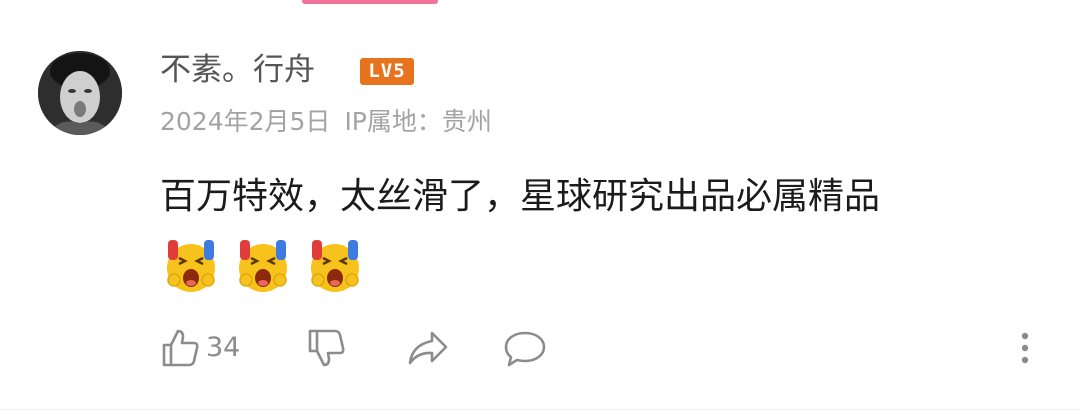  I want to click on reply-button, so click(525, 348).